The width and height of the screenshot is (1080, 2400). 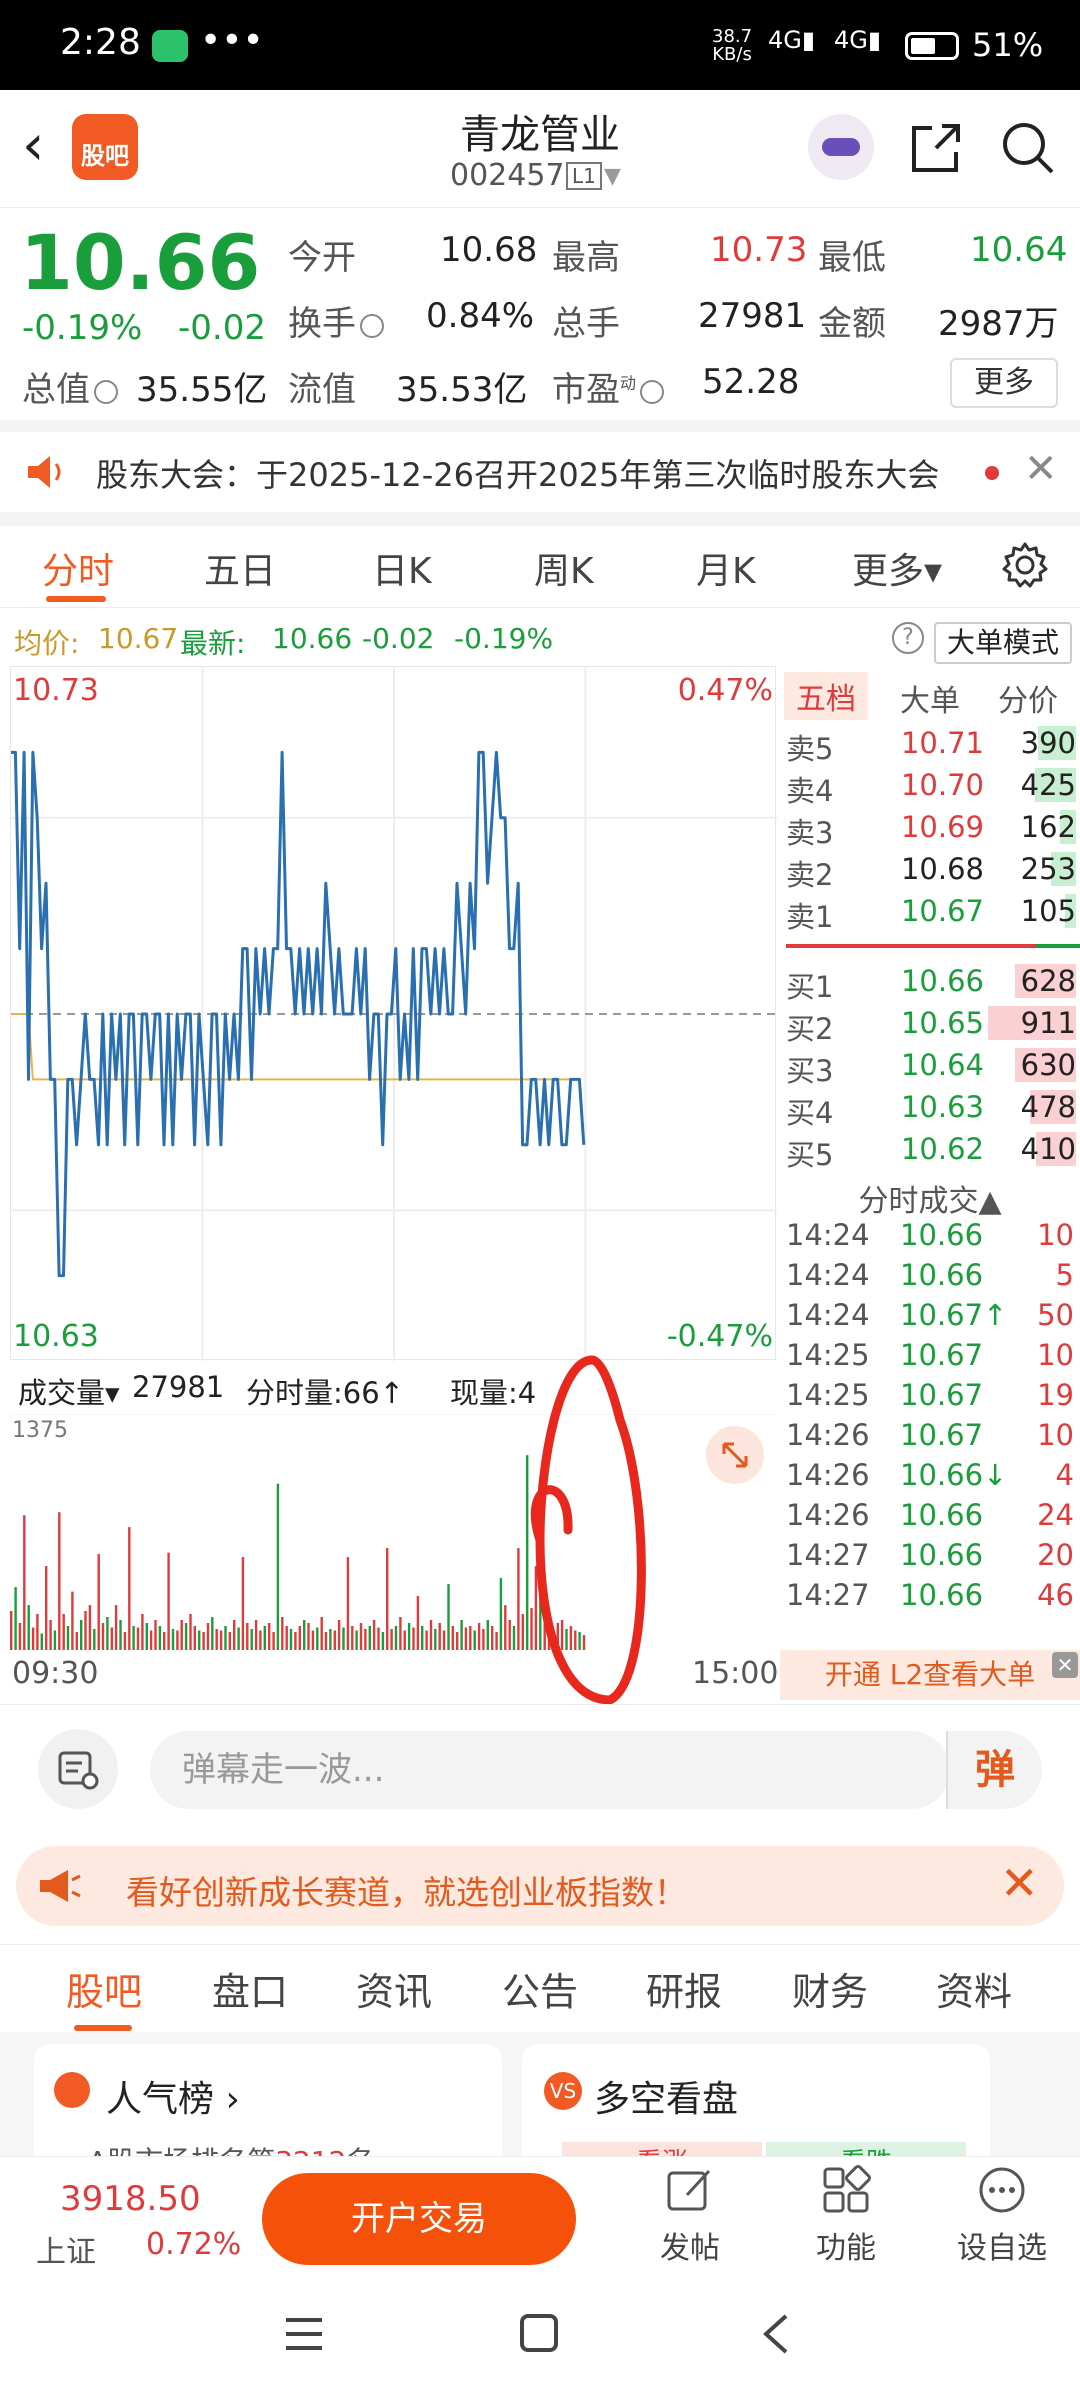 I want to click on more-button: 更多, so click(x=1004, y=383).